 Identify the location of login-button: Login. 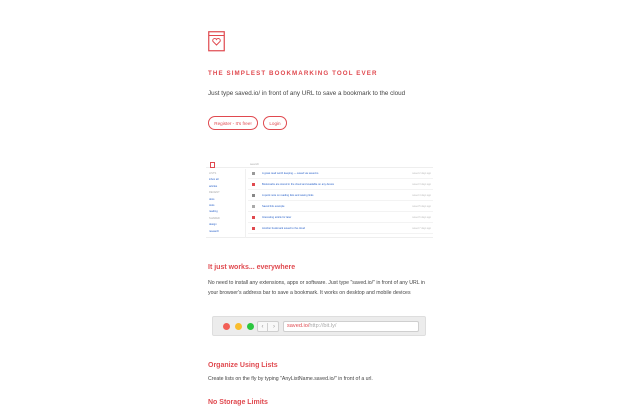
(275, 123).